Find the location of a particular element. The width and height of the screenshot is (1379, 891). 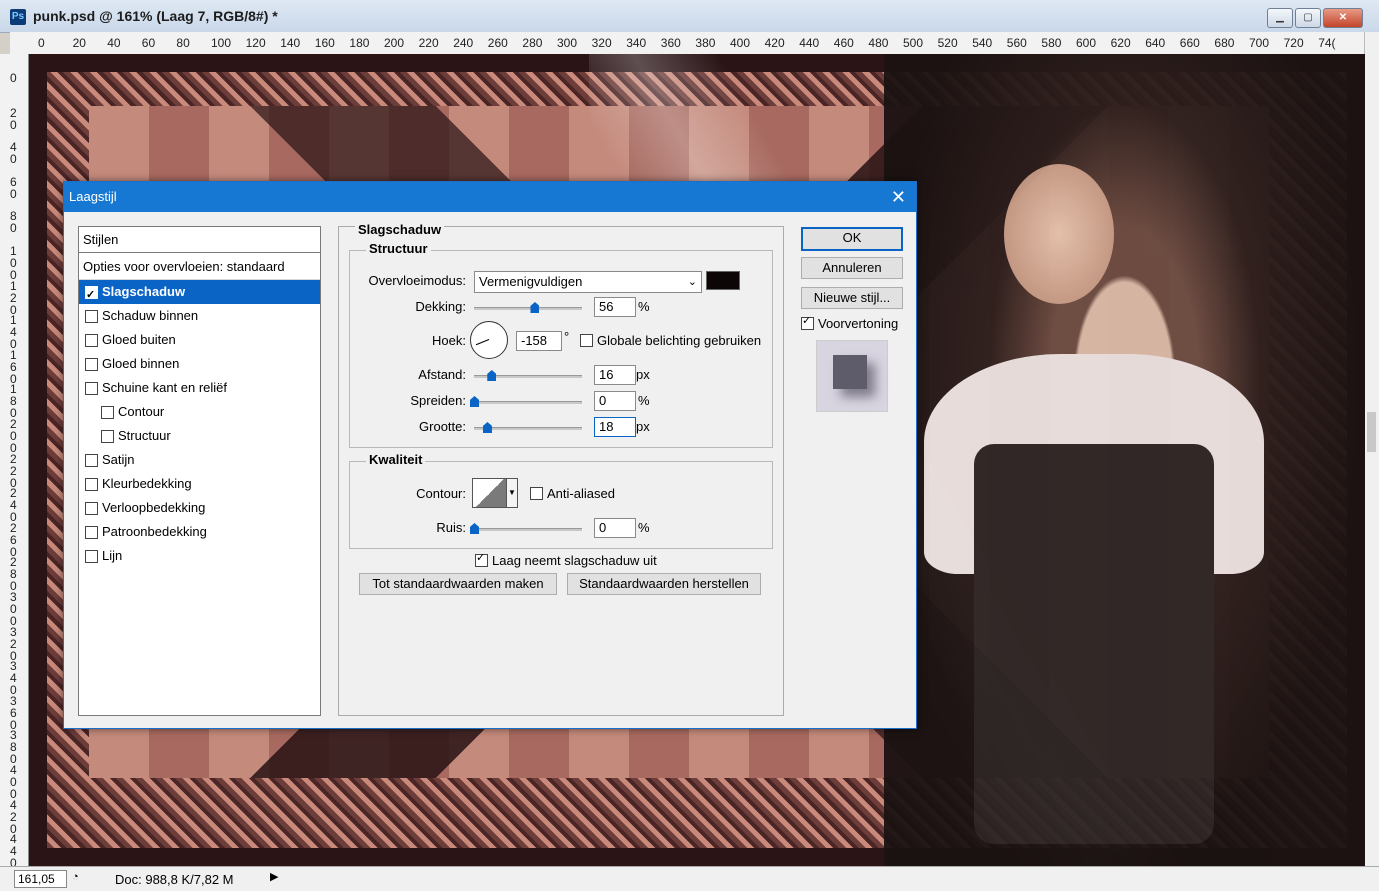

ruler-tick-label: 240 is located at coordinates (463, 43).